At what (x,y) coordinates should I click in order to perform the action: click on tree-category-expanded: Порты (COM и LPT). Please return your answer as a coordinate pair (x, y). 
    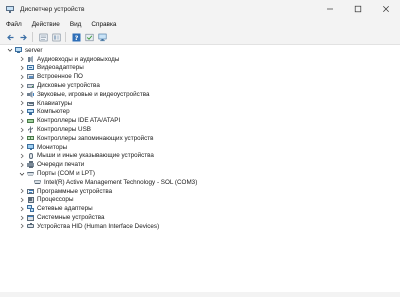
    Looking at the image, I should click on (199, 173).